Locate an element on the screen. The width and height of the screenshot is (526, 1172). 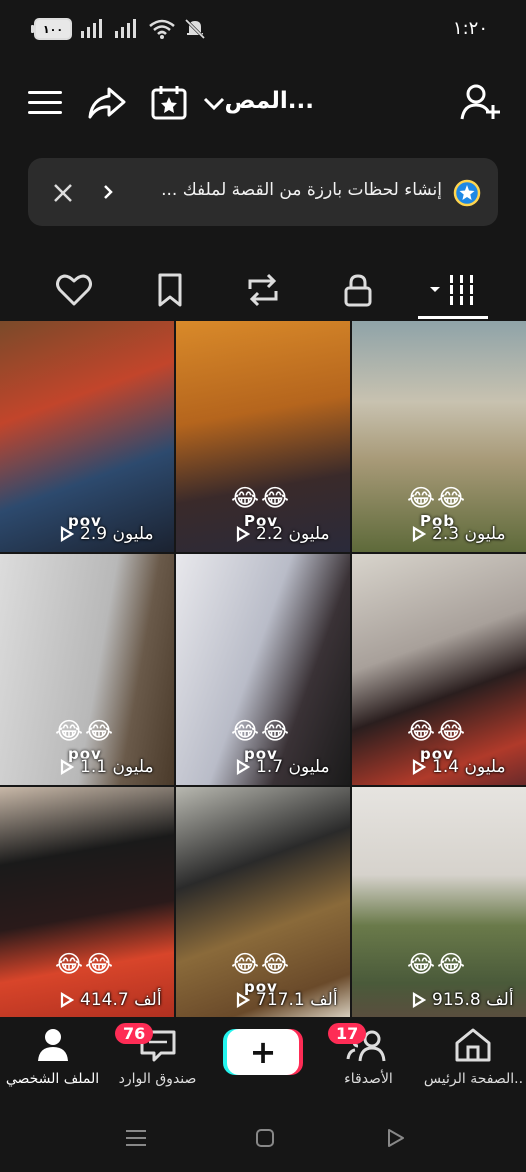
menu-button is located at coordinates (45, 103).